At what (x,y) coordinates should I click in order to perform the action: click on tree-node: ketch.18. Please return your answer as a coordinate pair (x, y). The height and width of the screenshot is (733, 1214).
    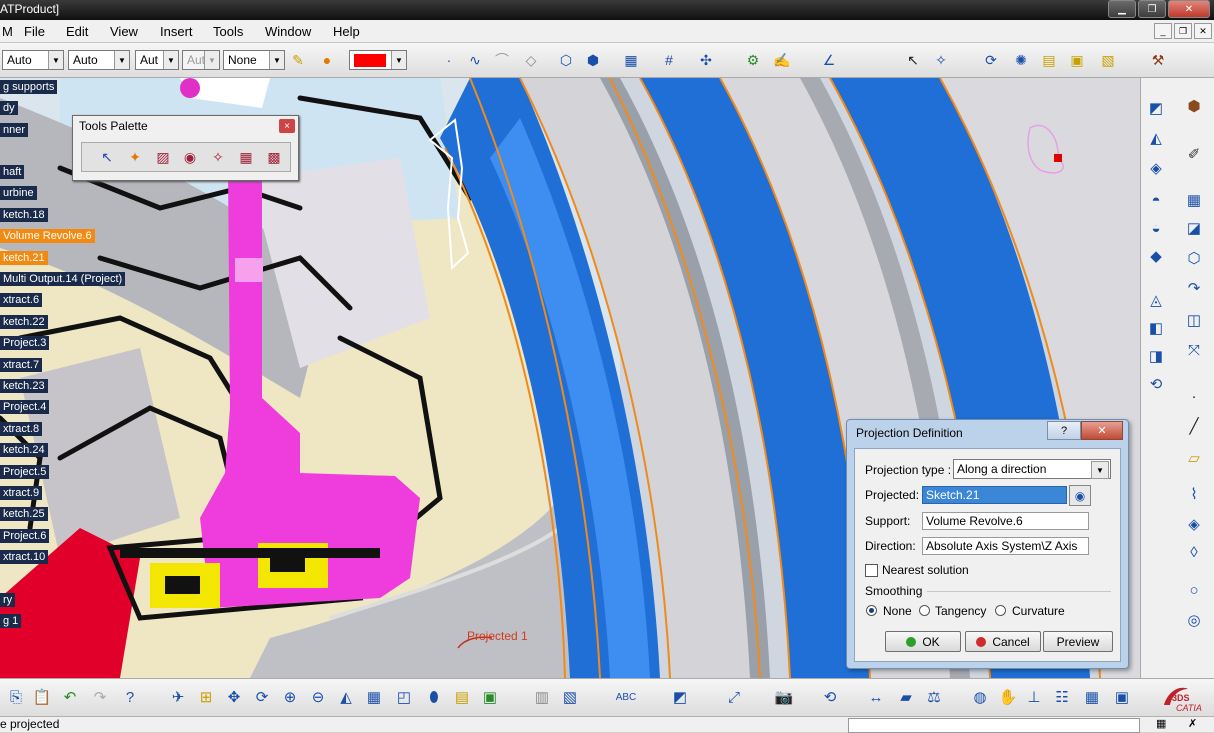
    Looking at the image, I should click on (24, 215).